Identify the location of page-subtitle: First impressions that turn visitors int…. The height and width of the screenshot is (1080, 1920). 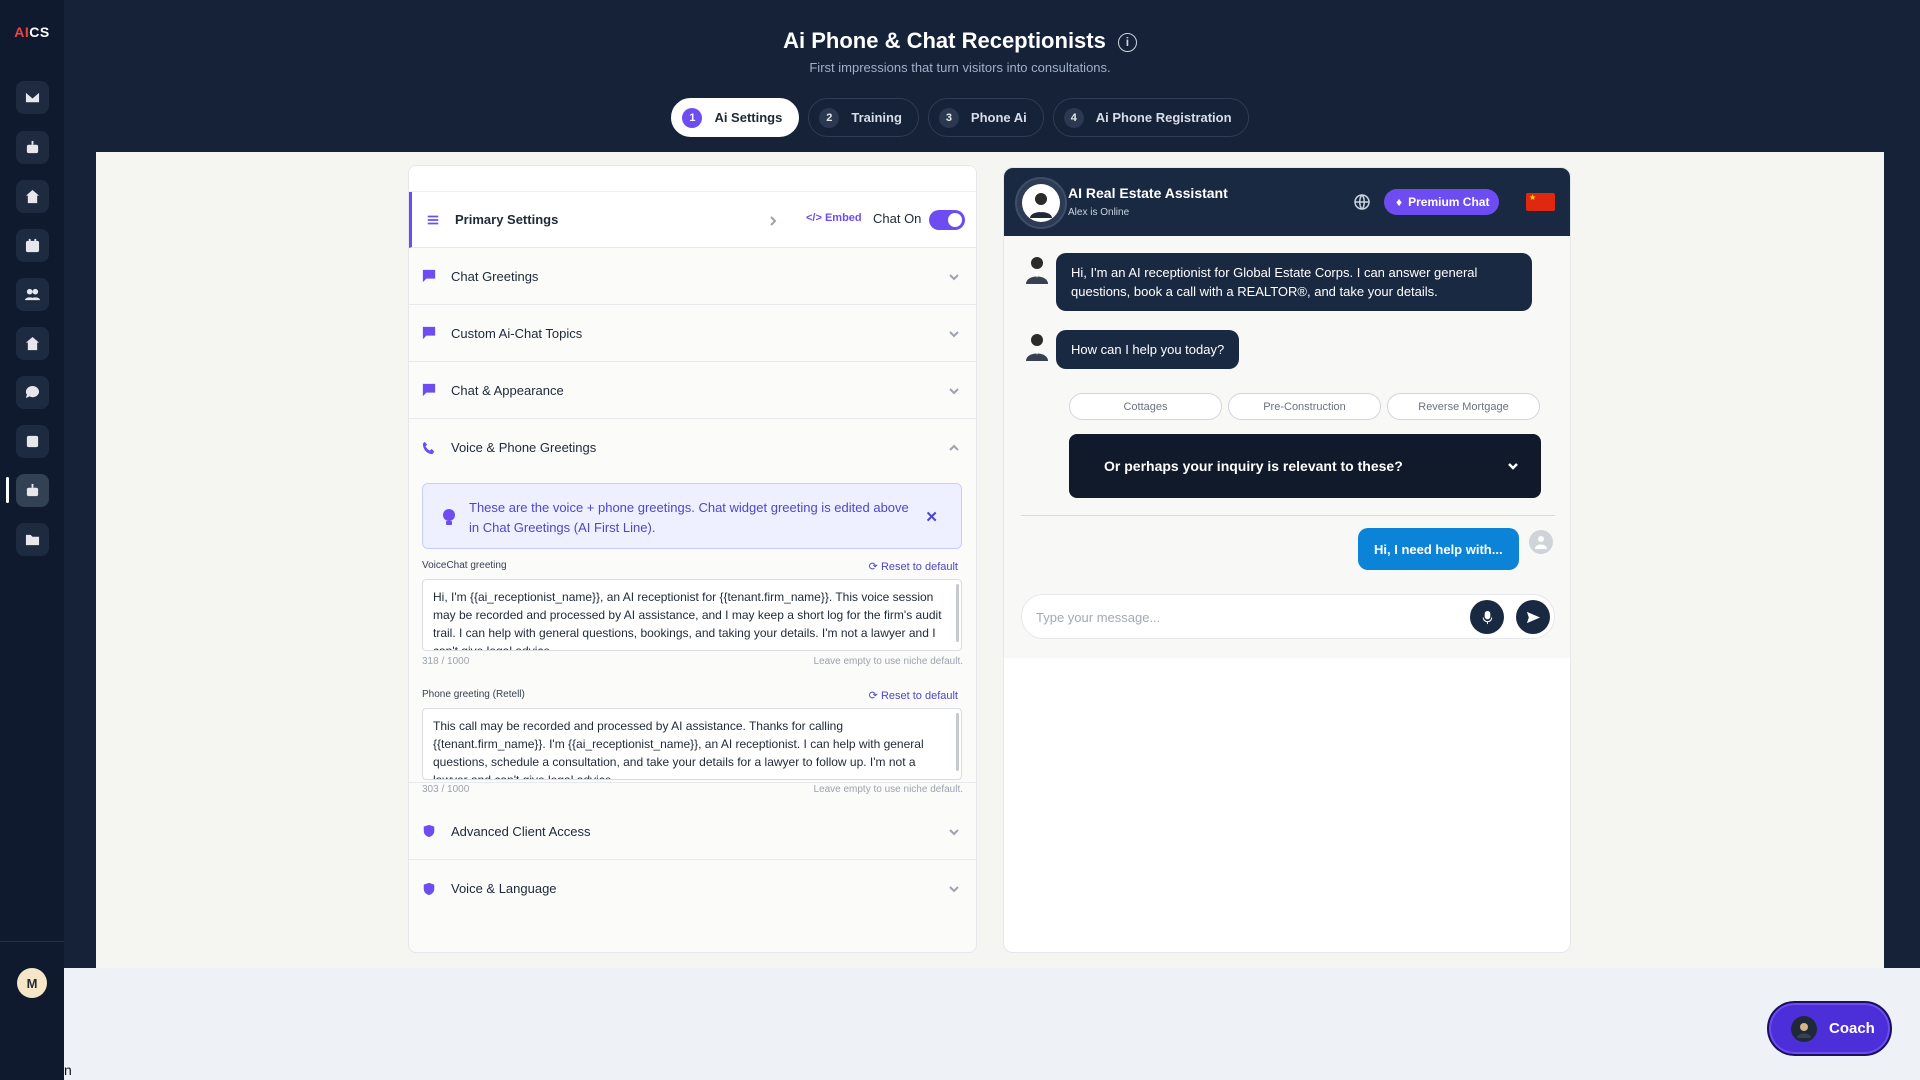
(960, 67).